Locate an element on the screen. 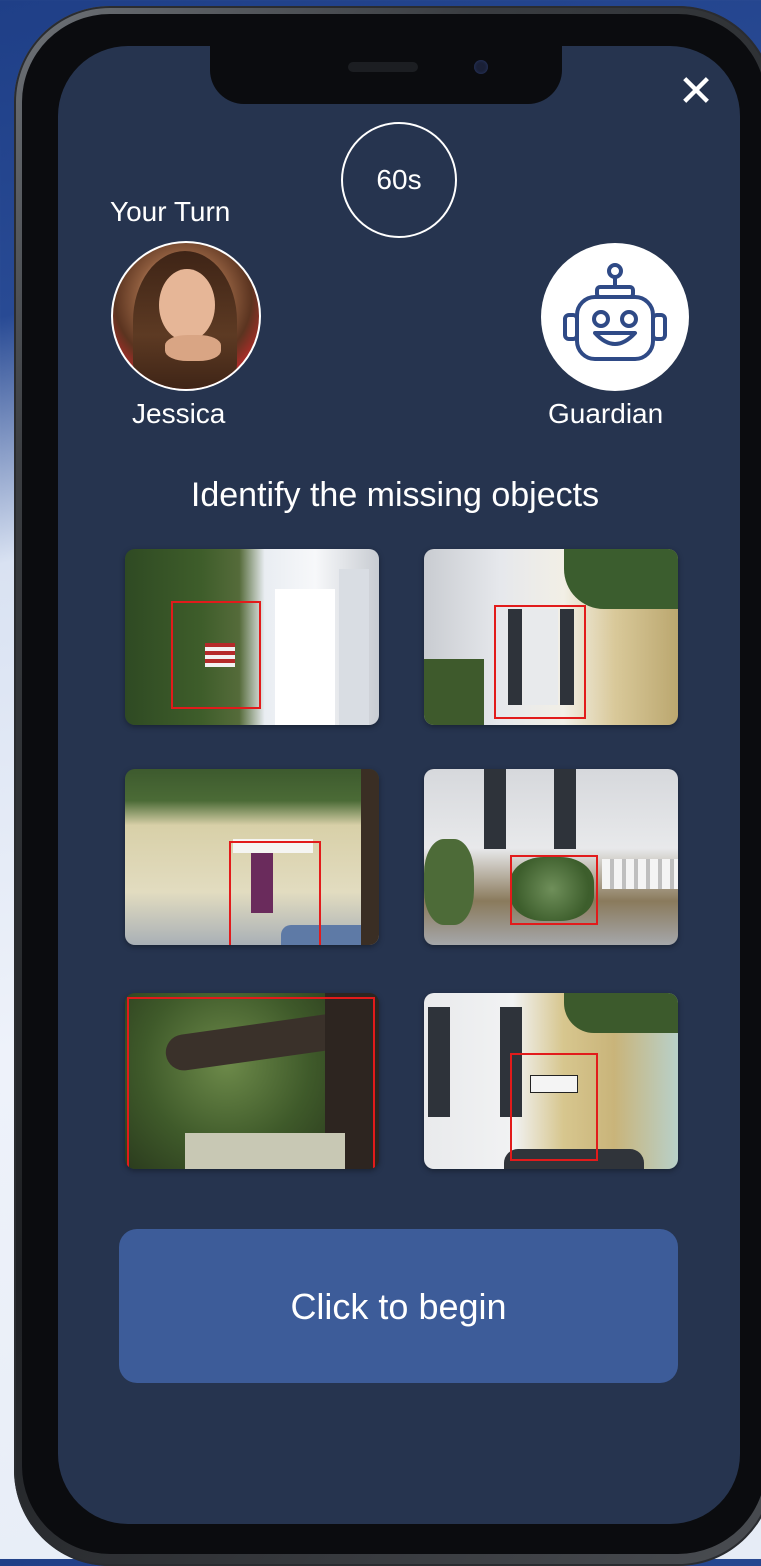 The width and height of the screenshot is (761, 1566). avatar-face is located at coordinates (187, 305).